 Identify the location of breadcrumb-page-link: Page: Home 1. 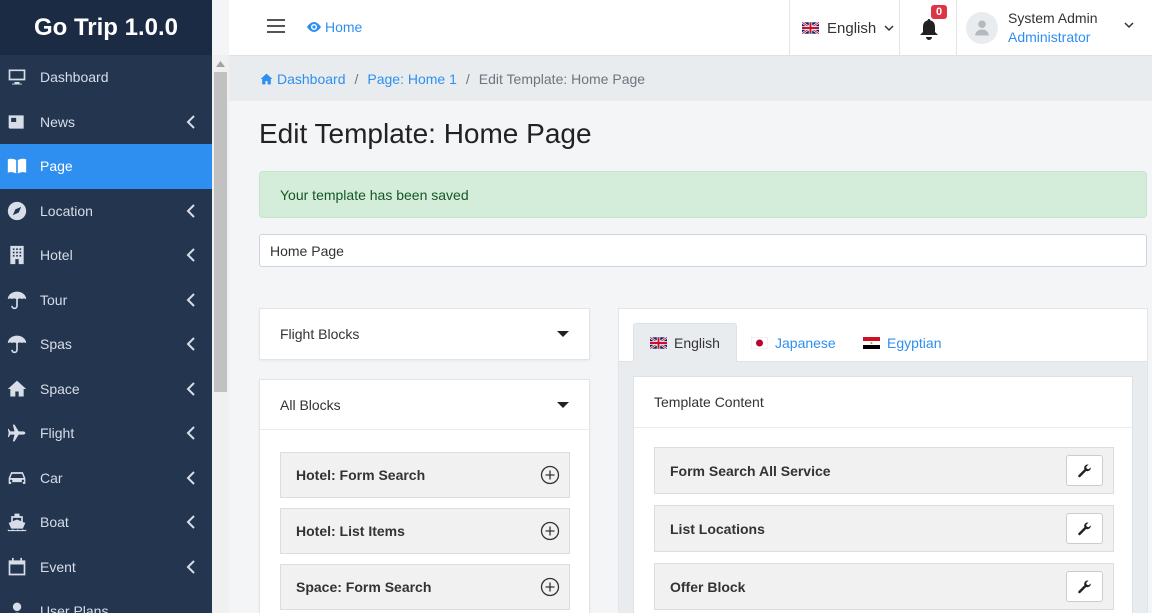
(412, 79).